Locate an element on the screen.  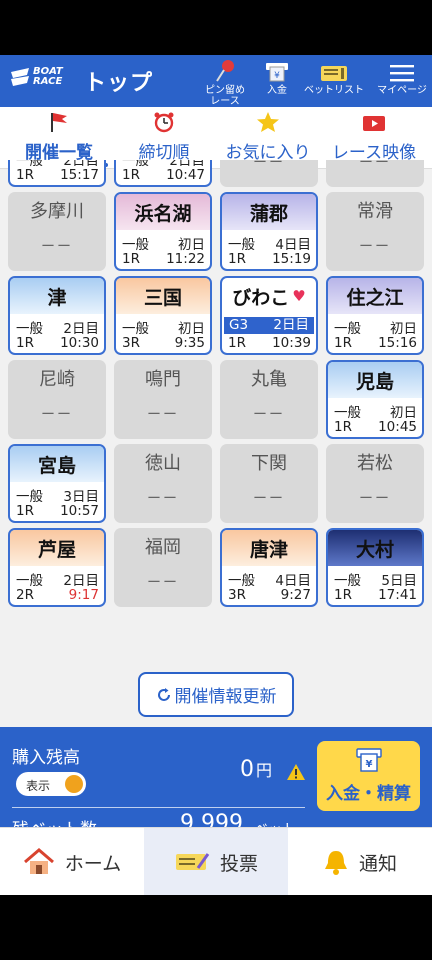
deadline-time: 17:41 is located at coordinates (397, 595).